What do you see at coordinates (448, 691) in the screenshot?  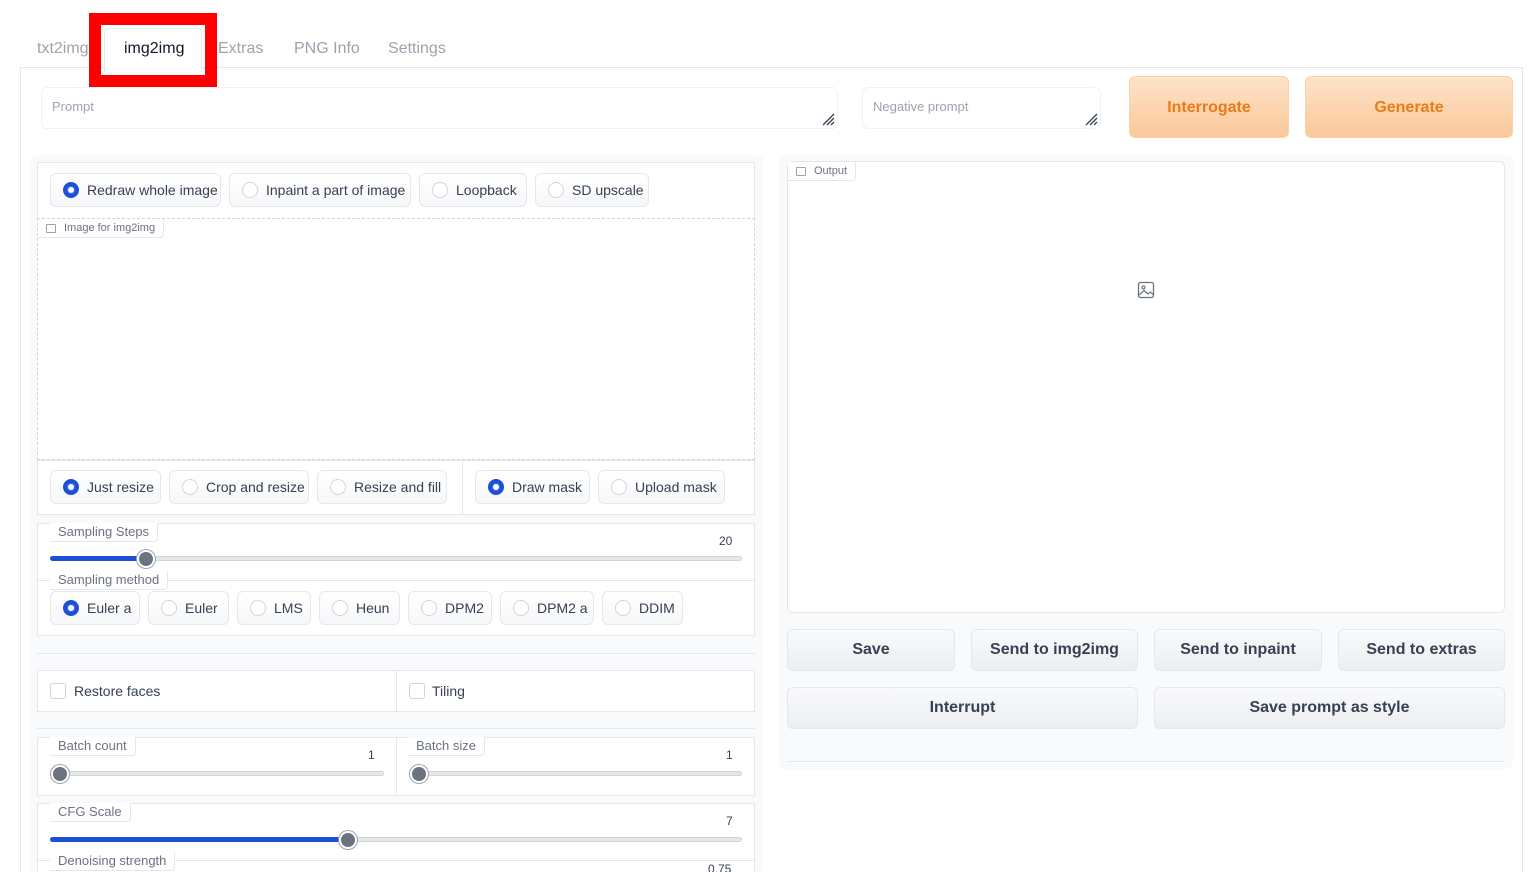 I see `tiling-label: Tiling` at bounding box center [448, 691].